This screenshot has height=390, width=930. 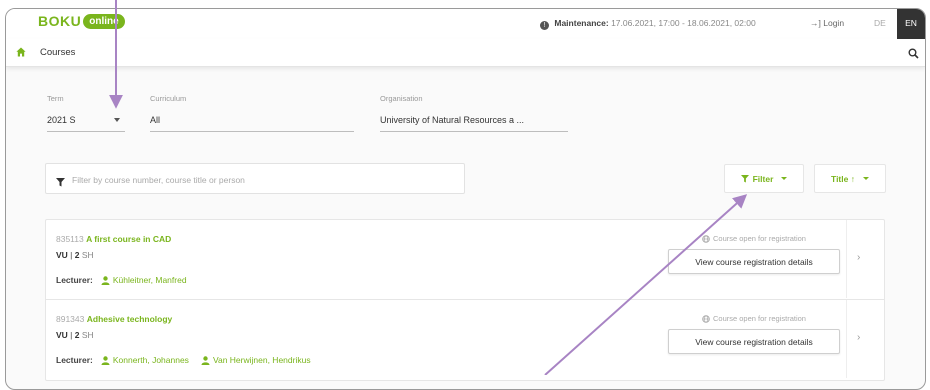 What do you see at coordinates (815, 23) in the screenshot?
I see `login-icon: →]` at bounding box center [815, 23].